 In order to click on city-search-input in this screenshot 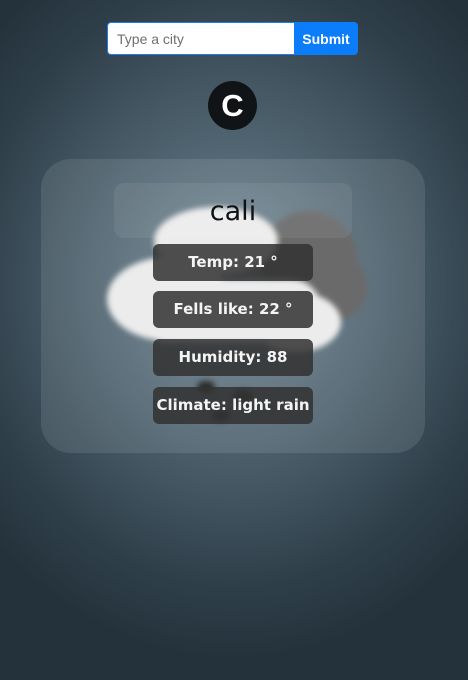, I will do `click(200, 38)`.